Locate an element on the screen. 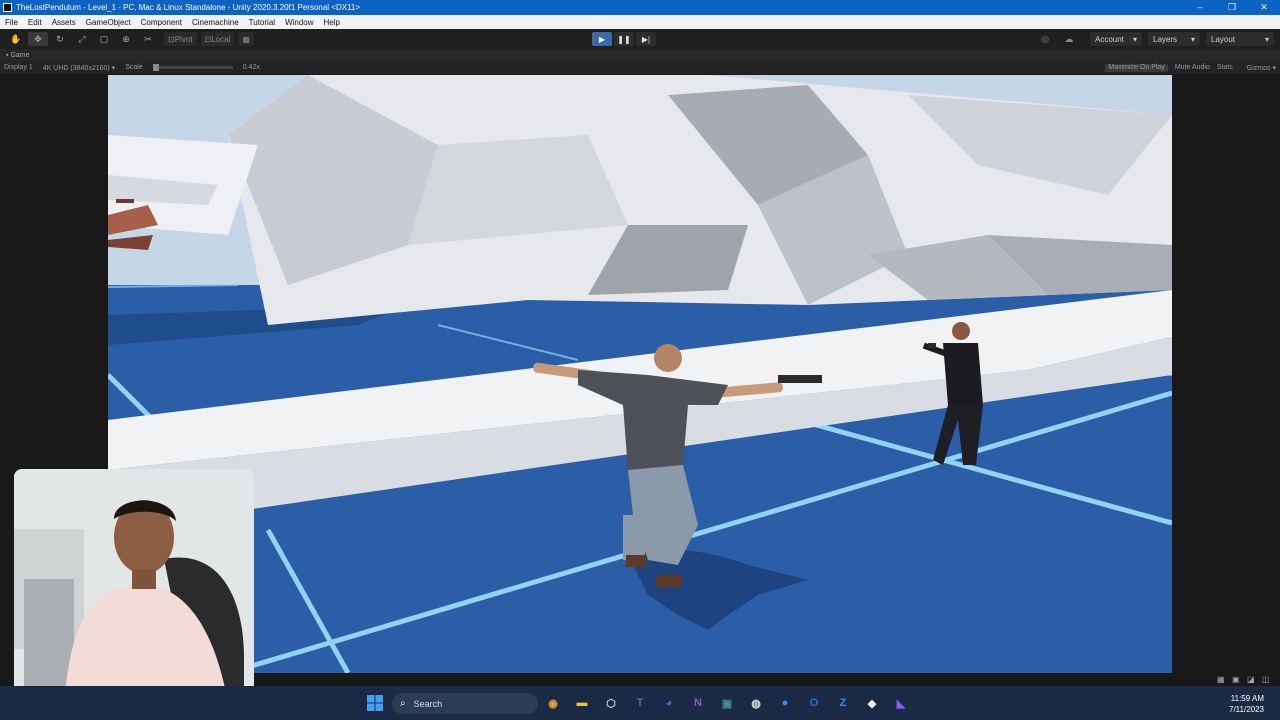 This screenshot has height=720, width=1280. rotate-tool-button: ↻ is located at coordinates (60, 39).